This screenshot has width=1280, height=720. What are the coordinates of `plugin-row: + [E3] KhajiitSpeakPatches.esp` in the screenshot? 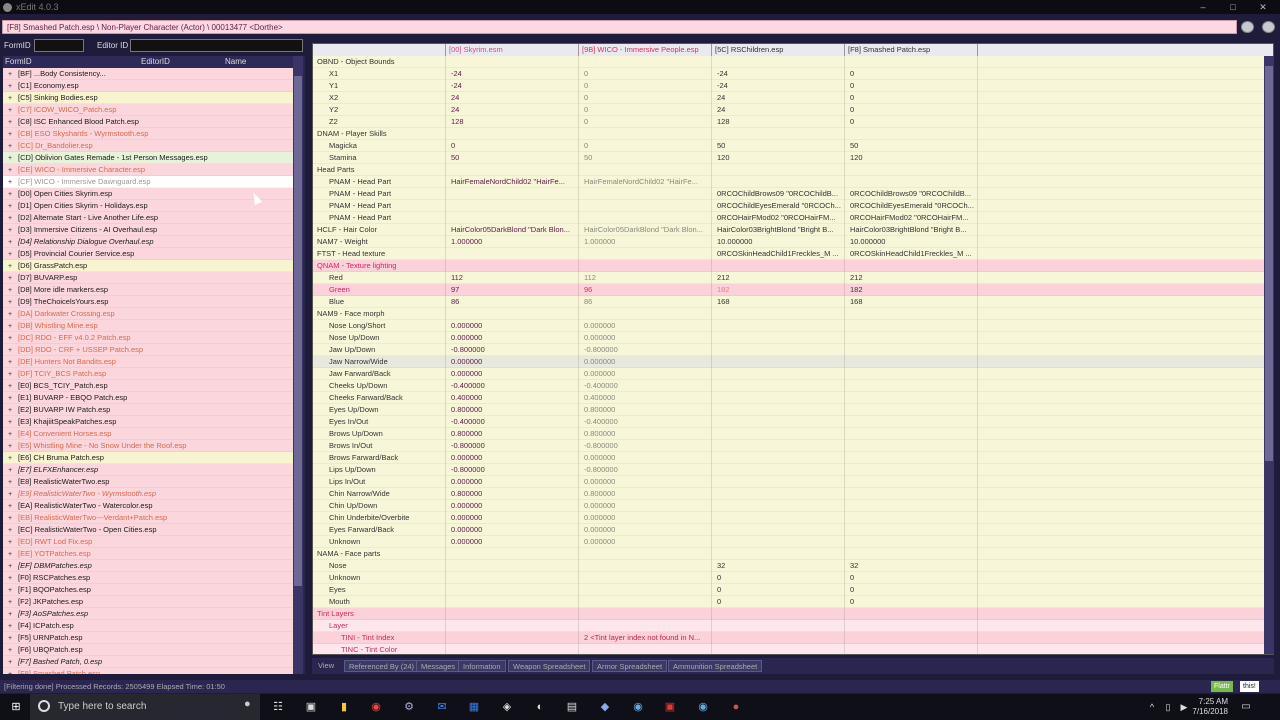 It's located at (148, 422).